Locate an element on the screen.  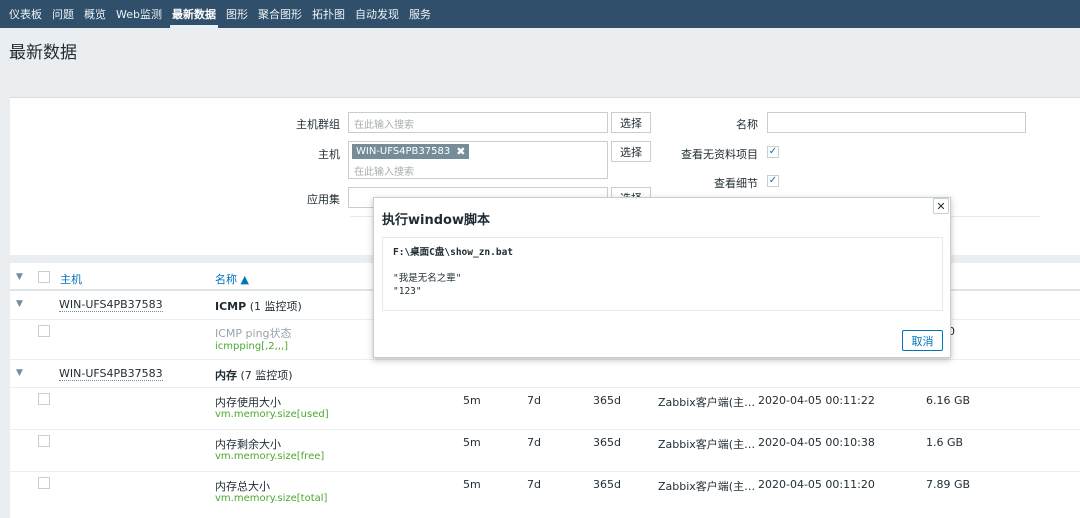
item-key: vm.memory.size[total] is located at coordinates (271, 498).